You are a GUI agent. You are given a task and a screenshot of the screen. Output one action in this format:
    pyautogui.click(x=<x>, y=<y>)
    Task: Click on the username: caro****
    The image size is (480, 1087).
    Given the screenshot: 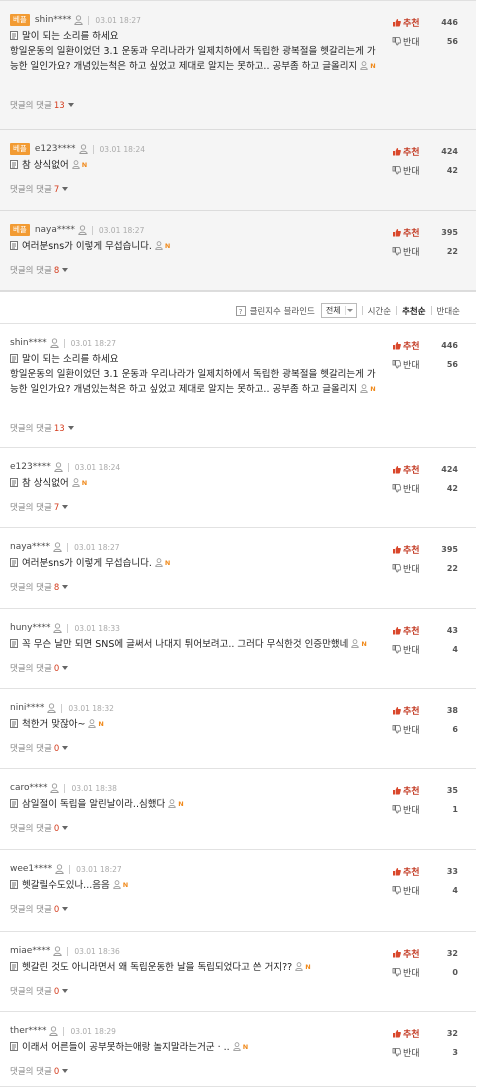 What is the action you would take?
    pyautogui.click(x=28, y=788)
    